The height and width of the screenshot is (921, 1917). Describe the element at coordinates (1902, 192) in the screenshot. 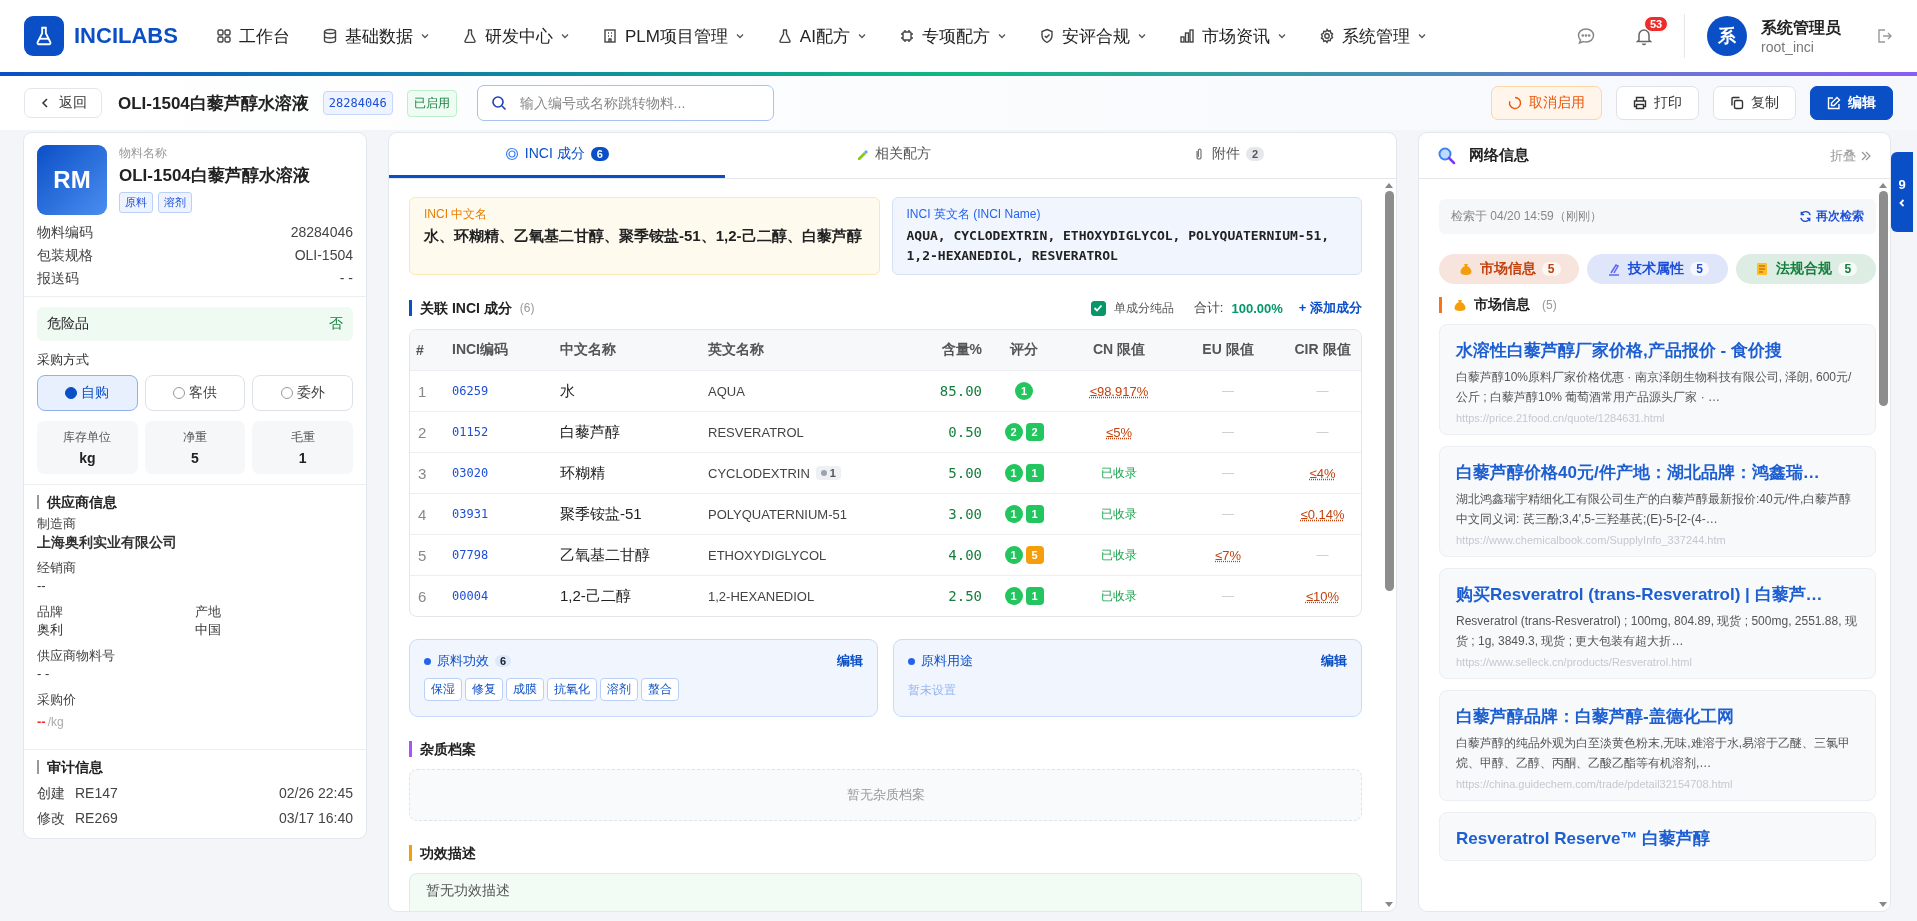

I see `side-tab: 9` at that location.